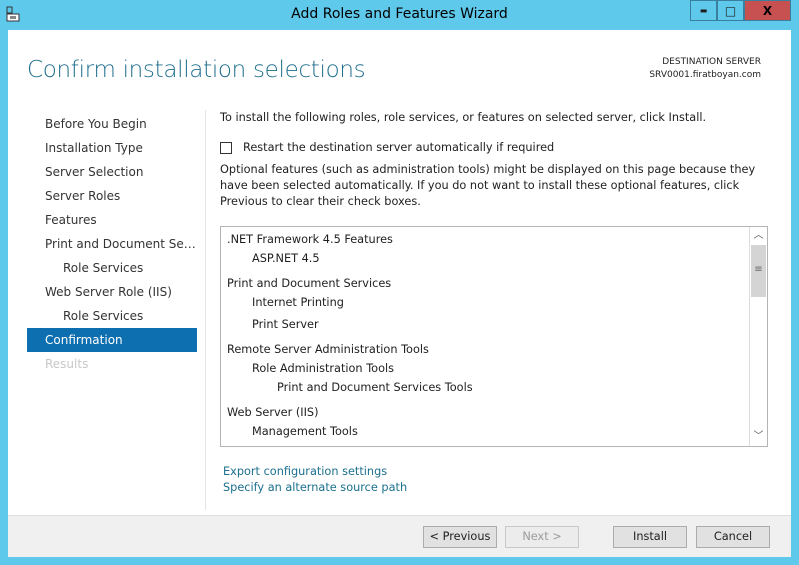  Describe the element at coordinates (298, 302) in the screenshot. I see `feature-item: Internet Printing` at that location.